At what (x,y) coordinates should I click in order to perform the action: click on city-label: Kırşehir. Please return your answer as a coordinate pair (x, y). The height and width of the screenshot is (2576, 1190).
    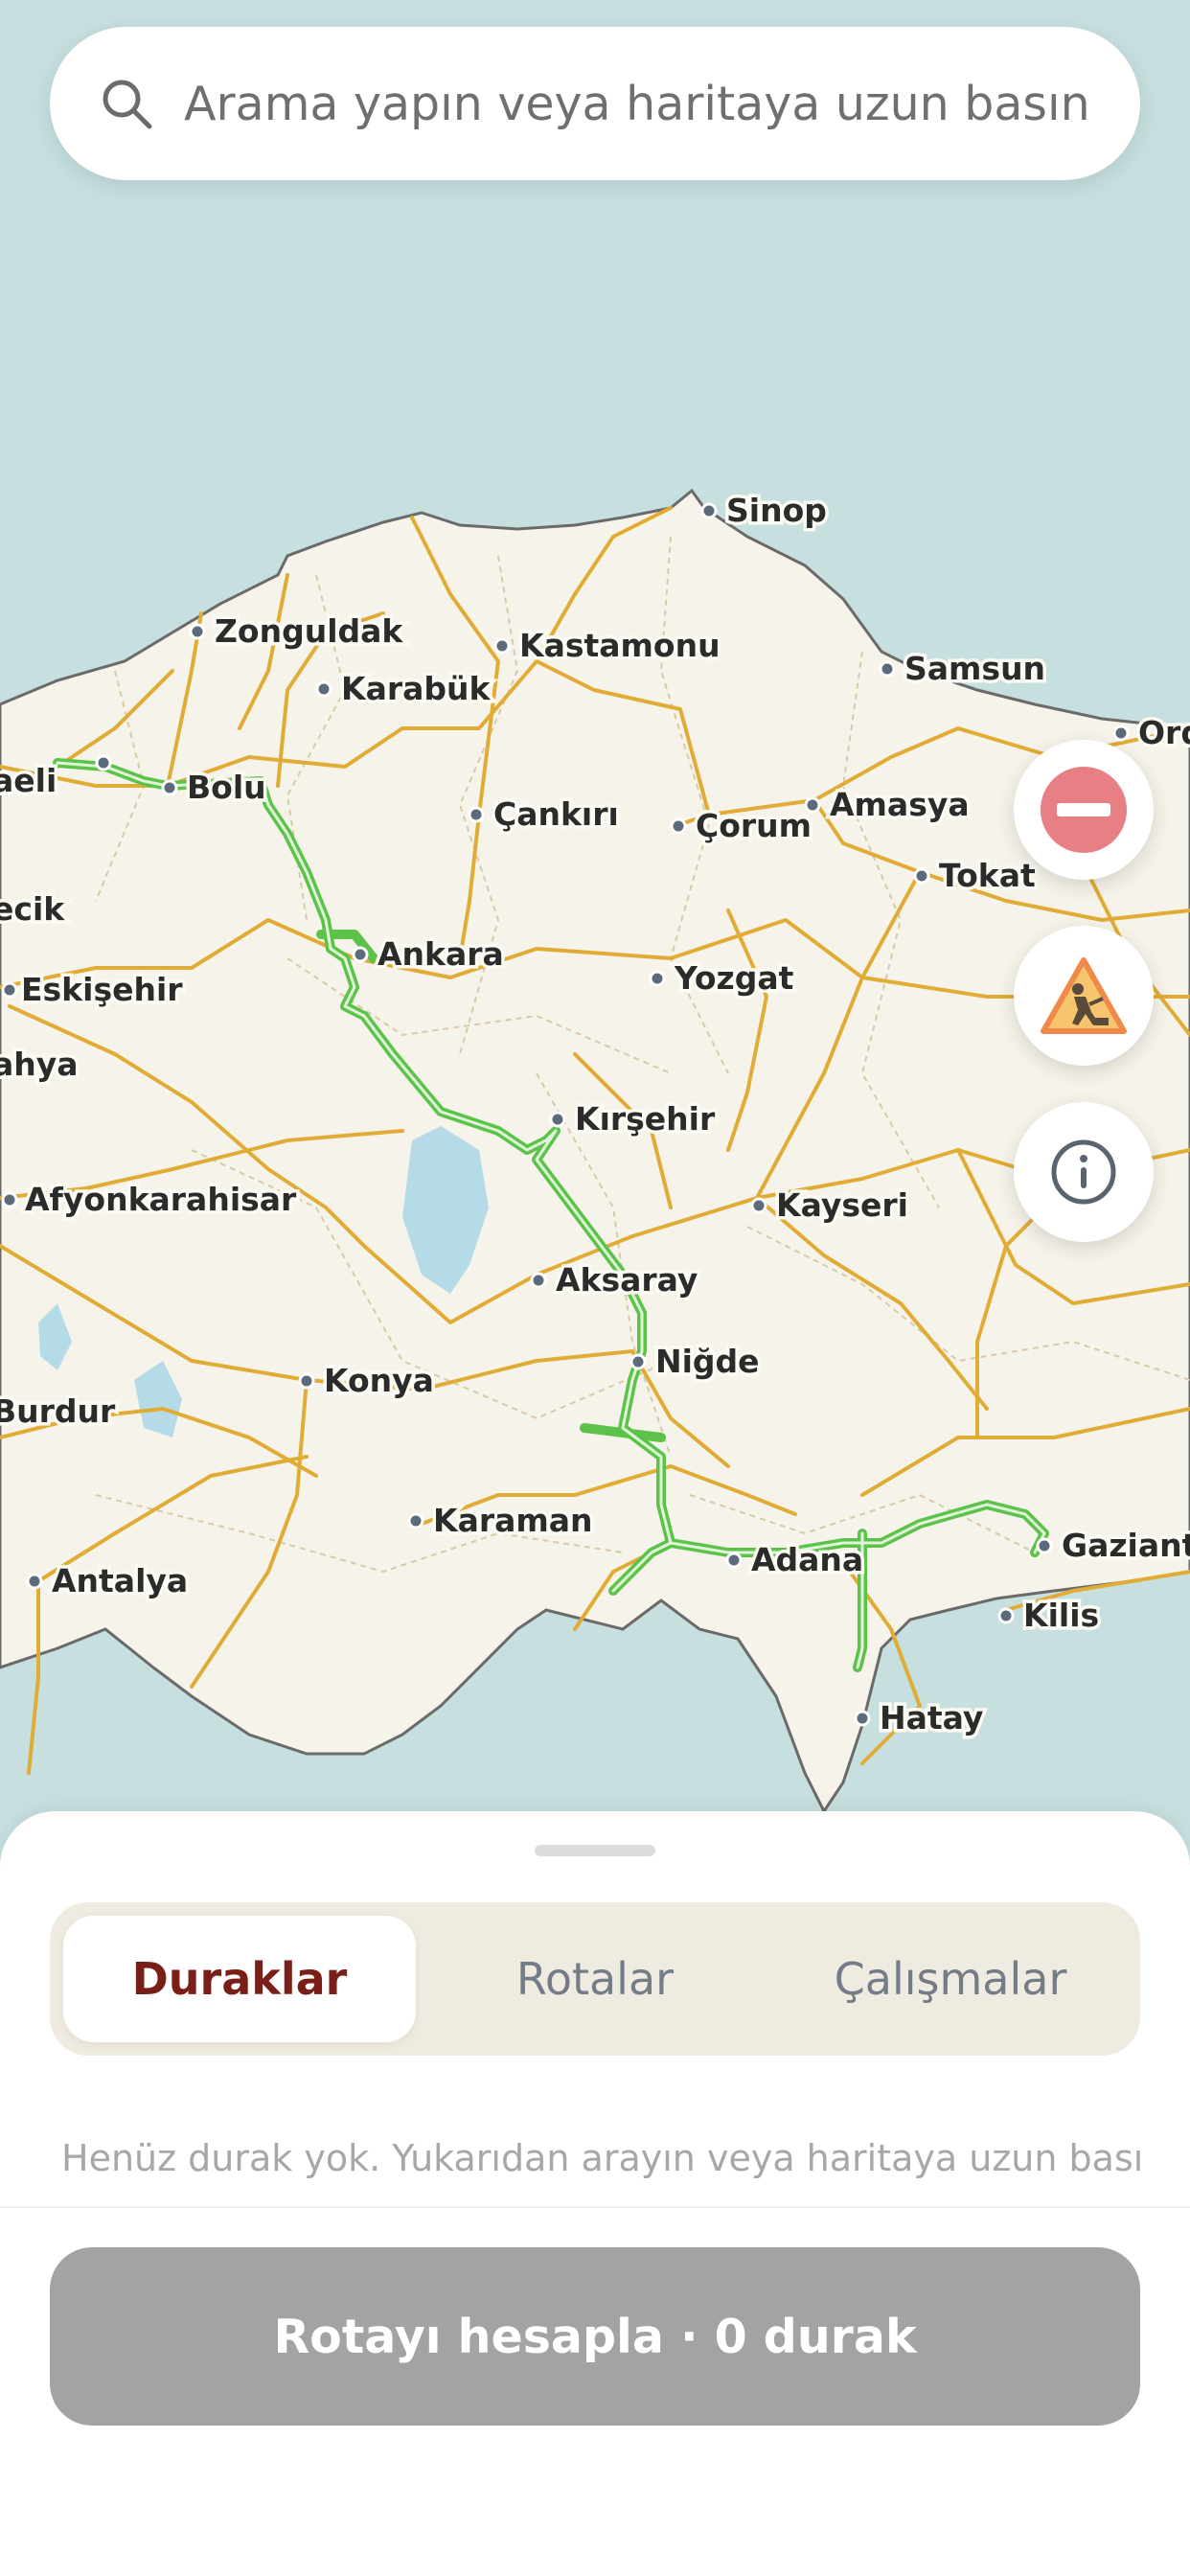
    Looking at the image, I should click on (646, 1119).